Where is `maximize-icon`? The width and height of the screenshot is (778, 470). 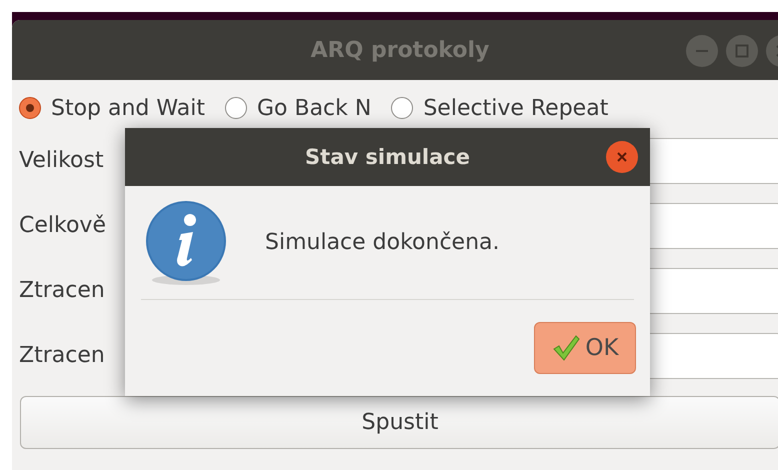
maximize-icon is located at coordinates (742, 51).